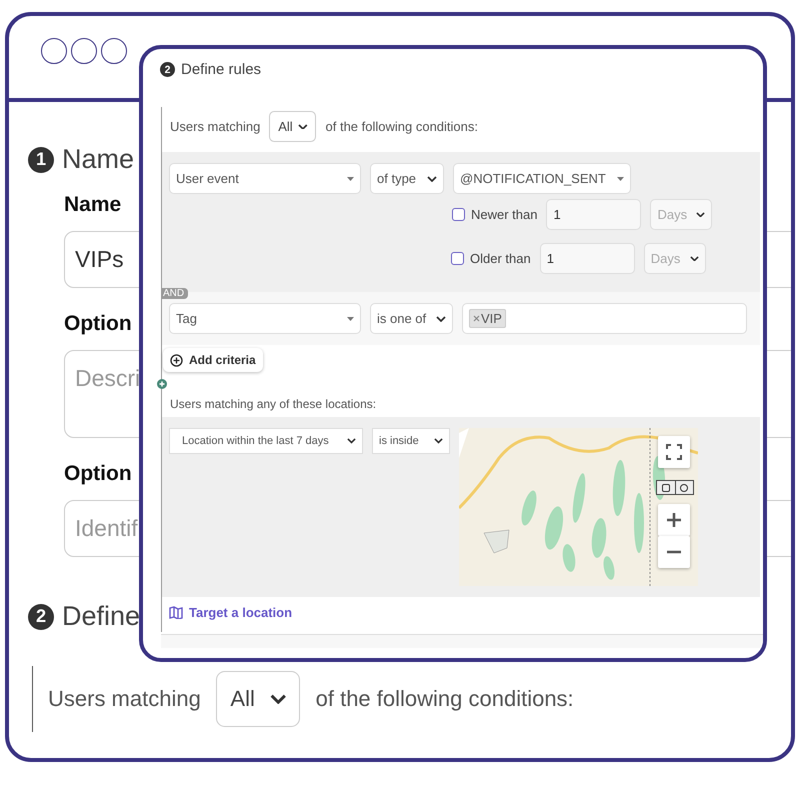 This screenshot has height=800, width=800. What do you see at coordinates (461, 614) in the screenshot?
I see `target-location-link: Target a location` at bounding box center [461, 614].